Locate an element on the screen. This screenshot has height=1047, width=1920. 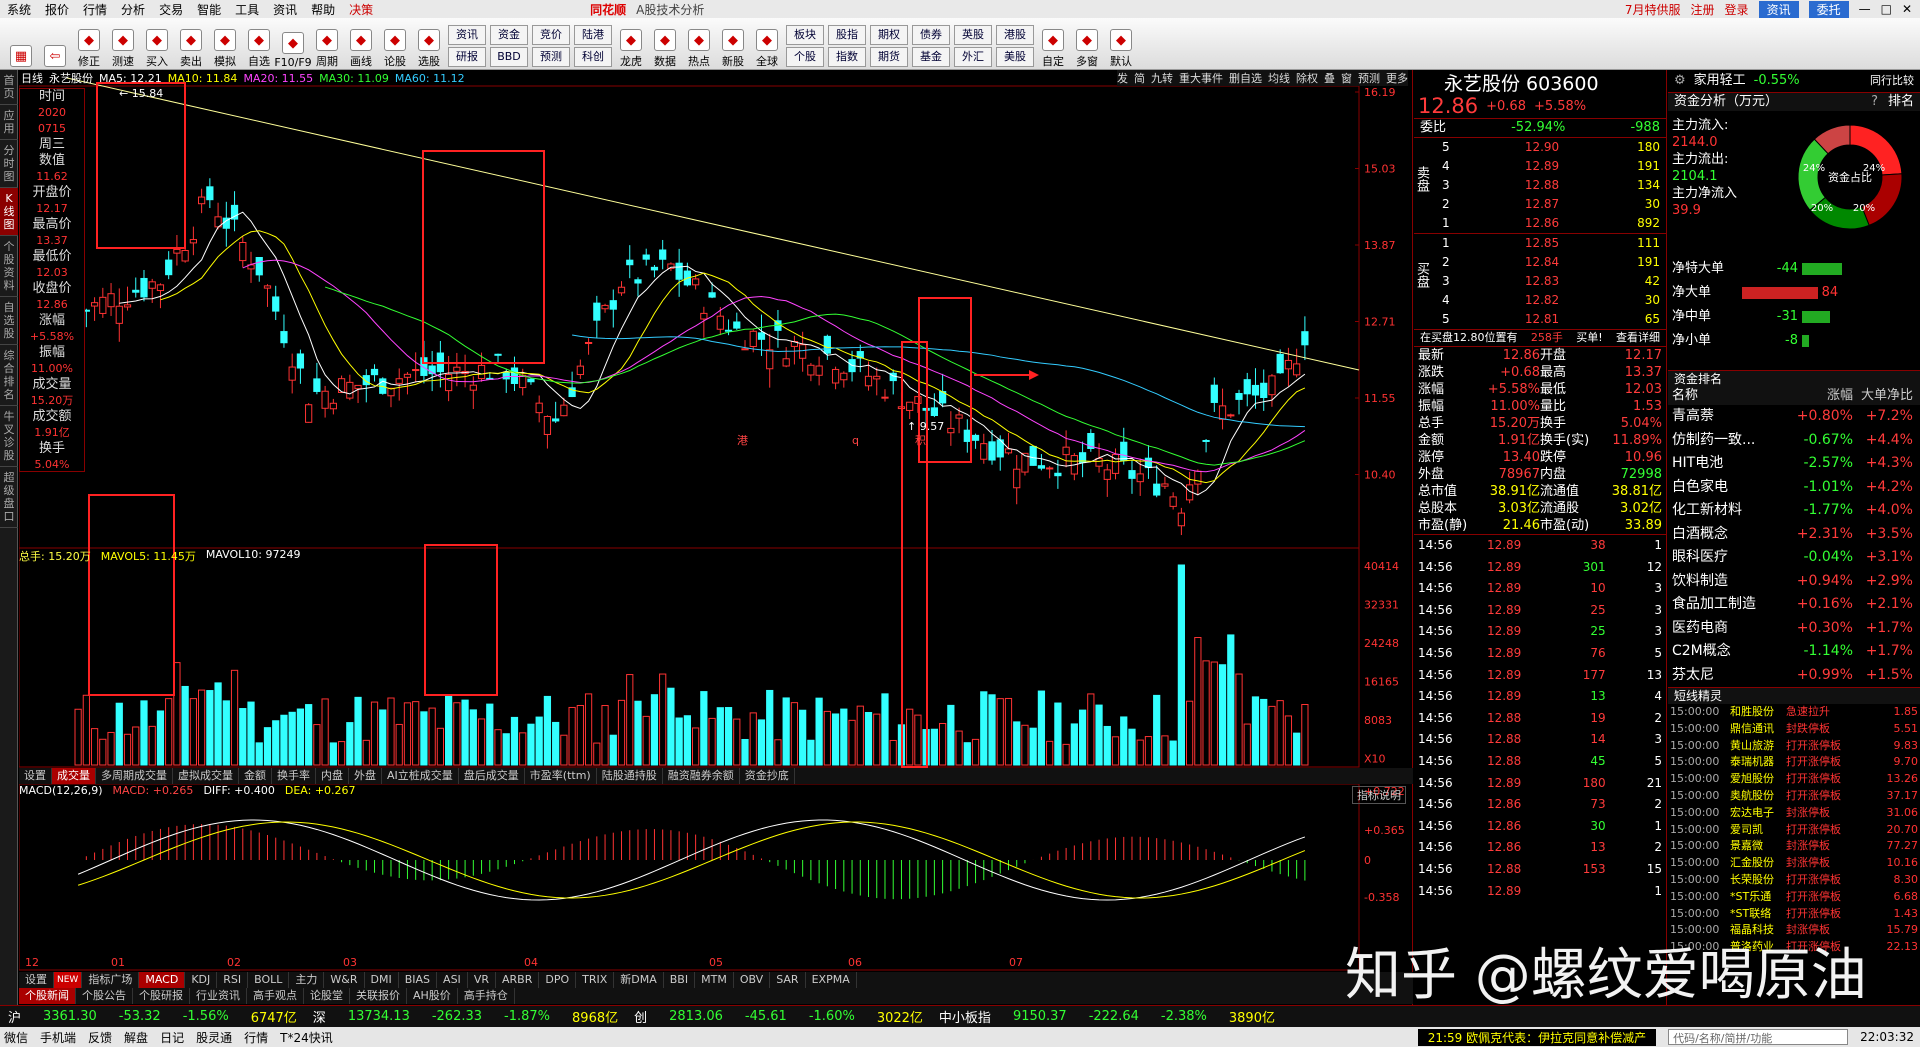
toolbar-btn2-1: ◆ 数据 is located at coordinates (665, 45).